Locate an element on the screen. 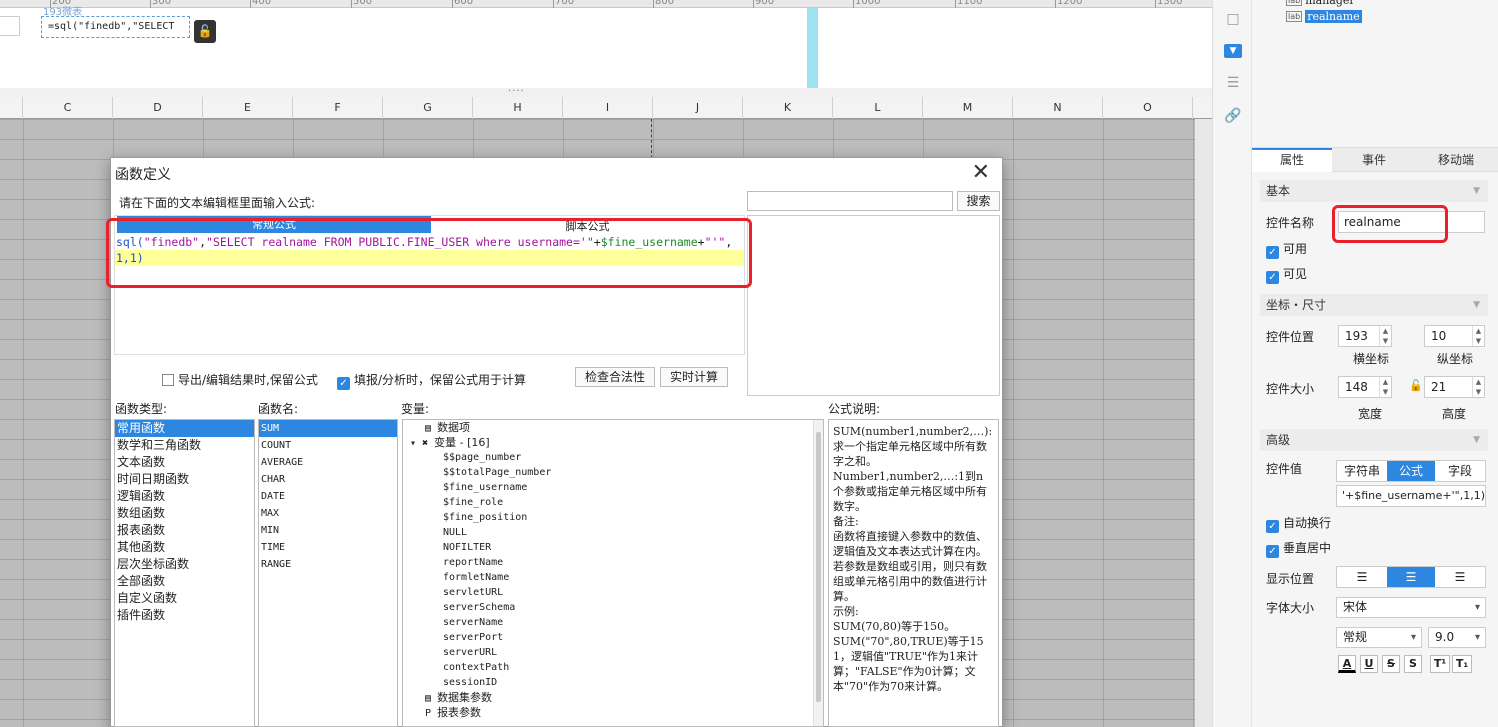 The width and height of the screenshot is (1498, 727). column-header: L is located at coordinates (878, 108).